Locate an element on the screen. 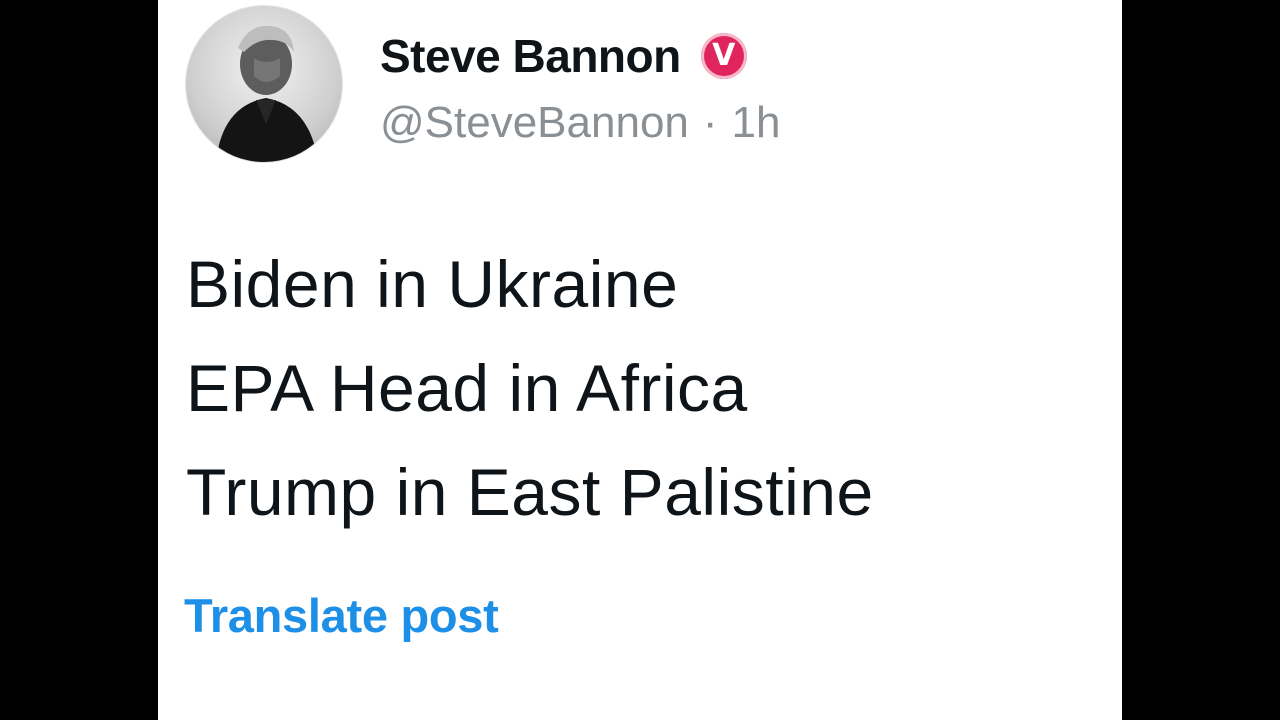  post-line: Trump in East Palistine is located at coordinates (530, 492).